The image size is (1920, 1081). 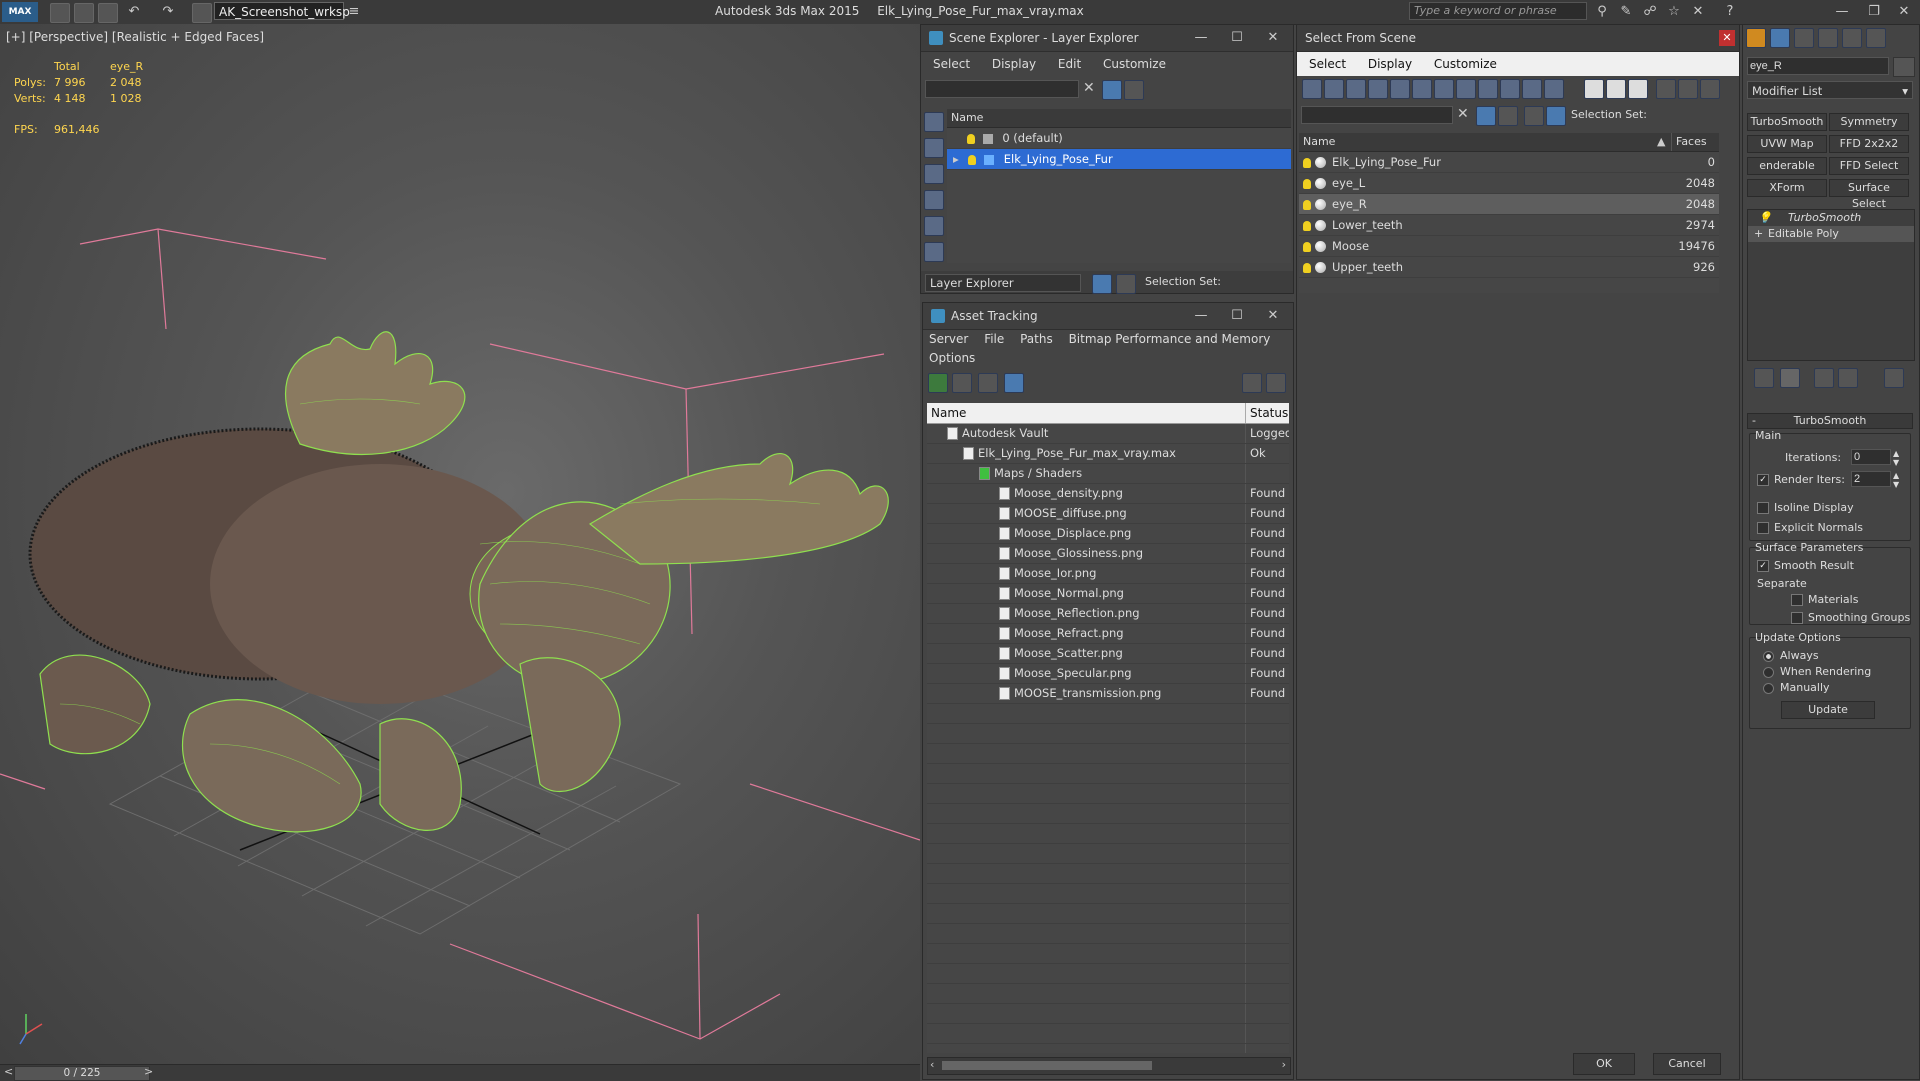 What do you see at coordinates (1108, 534) in the screenshot?
I see `asset-row: Moose_Displace.png Found` at bounding box center [1108, 534].